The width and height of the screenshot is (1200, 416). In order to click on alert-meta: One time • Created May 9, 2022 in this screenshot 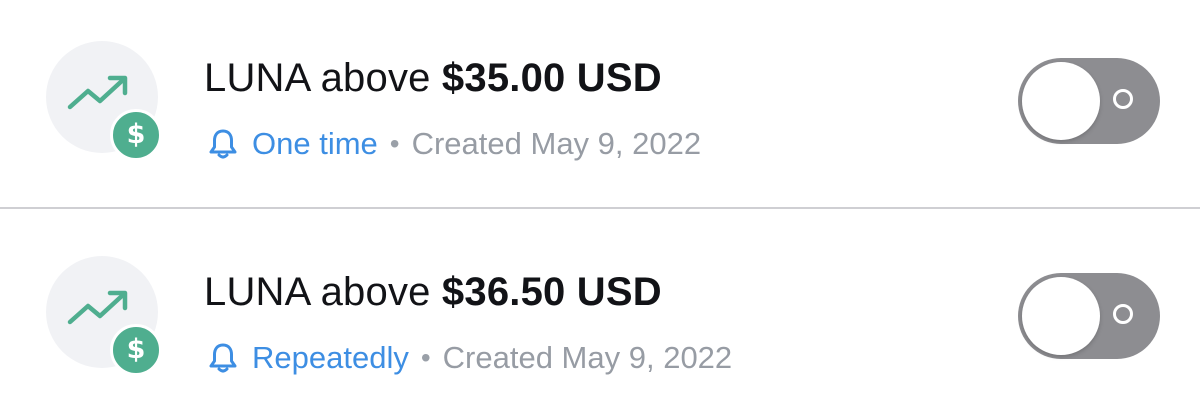, I will do `click(453, 144)`.